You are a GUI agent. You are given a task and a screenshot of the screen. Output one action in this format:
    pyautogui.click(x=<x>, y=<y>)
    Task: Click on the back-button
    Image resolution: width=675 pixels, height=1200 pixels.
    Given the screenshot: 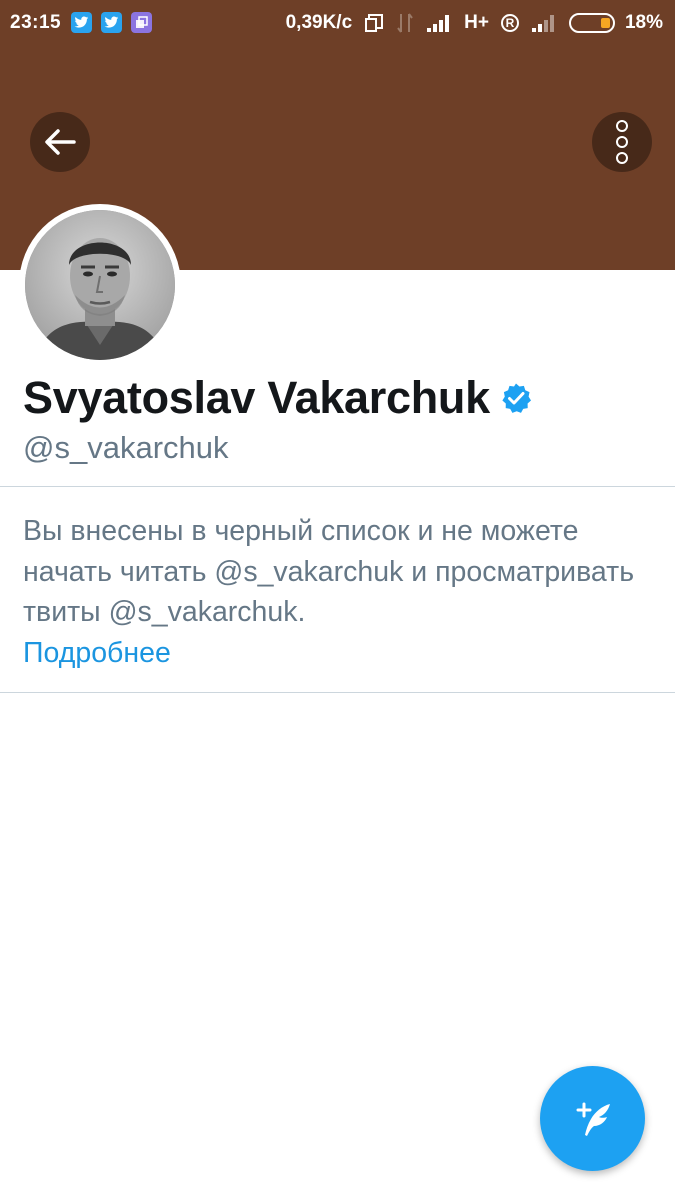 What is the action you would take?
    pyautogui.click(x=60, y=142)
    